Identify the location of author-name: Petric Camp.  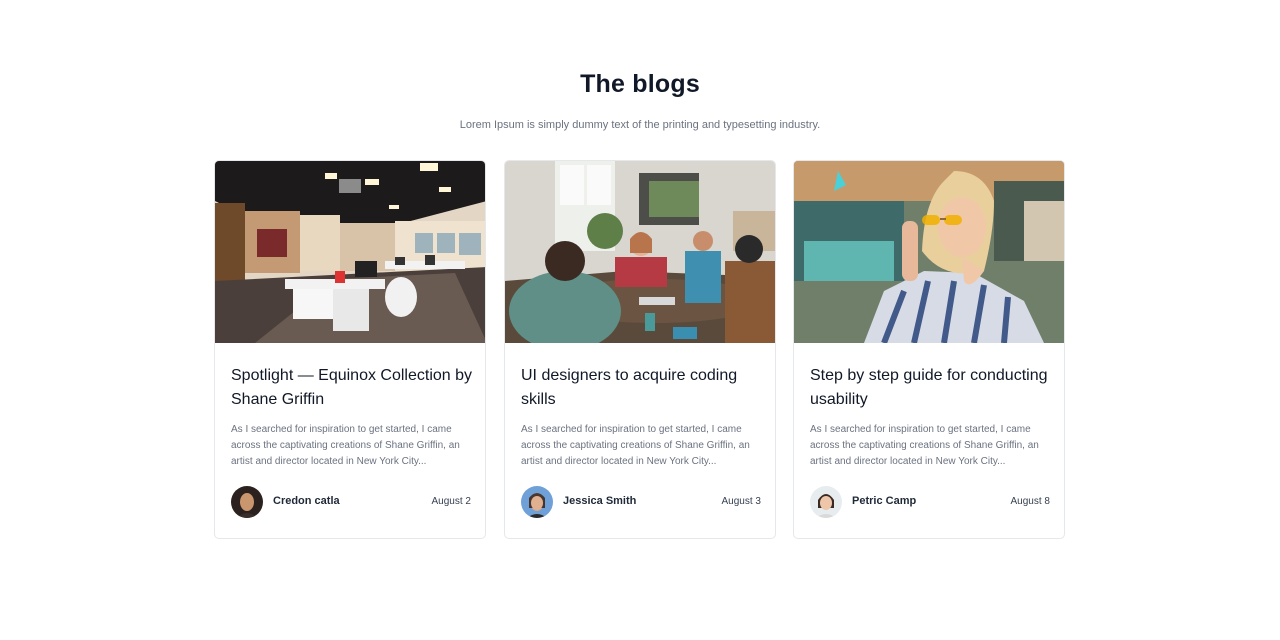
(884, 501).